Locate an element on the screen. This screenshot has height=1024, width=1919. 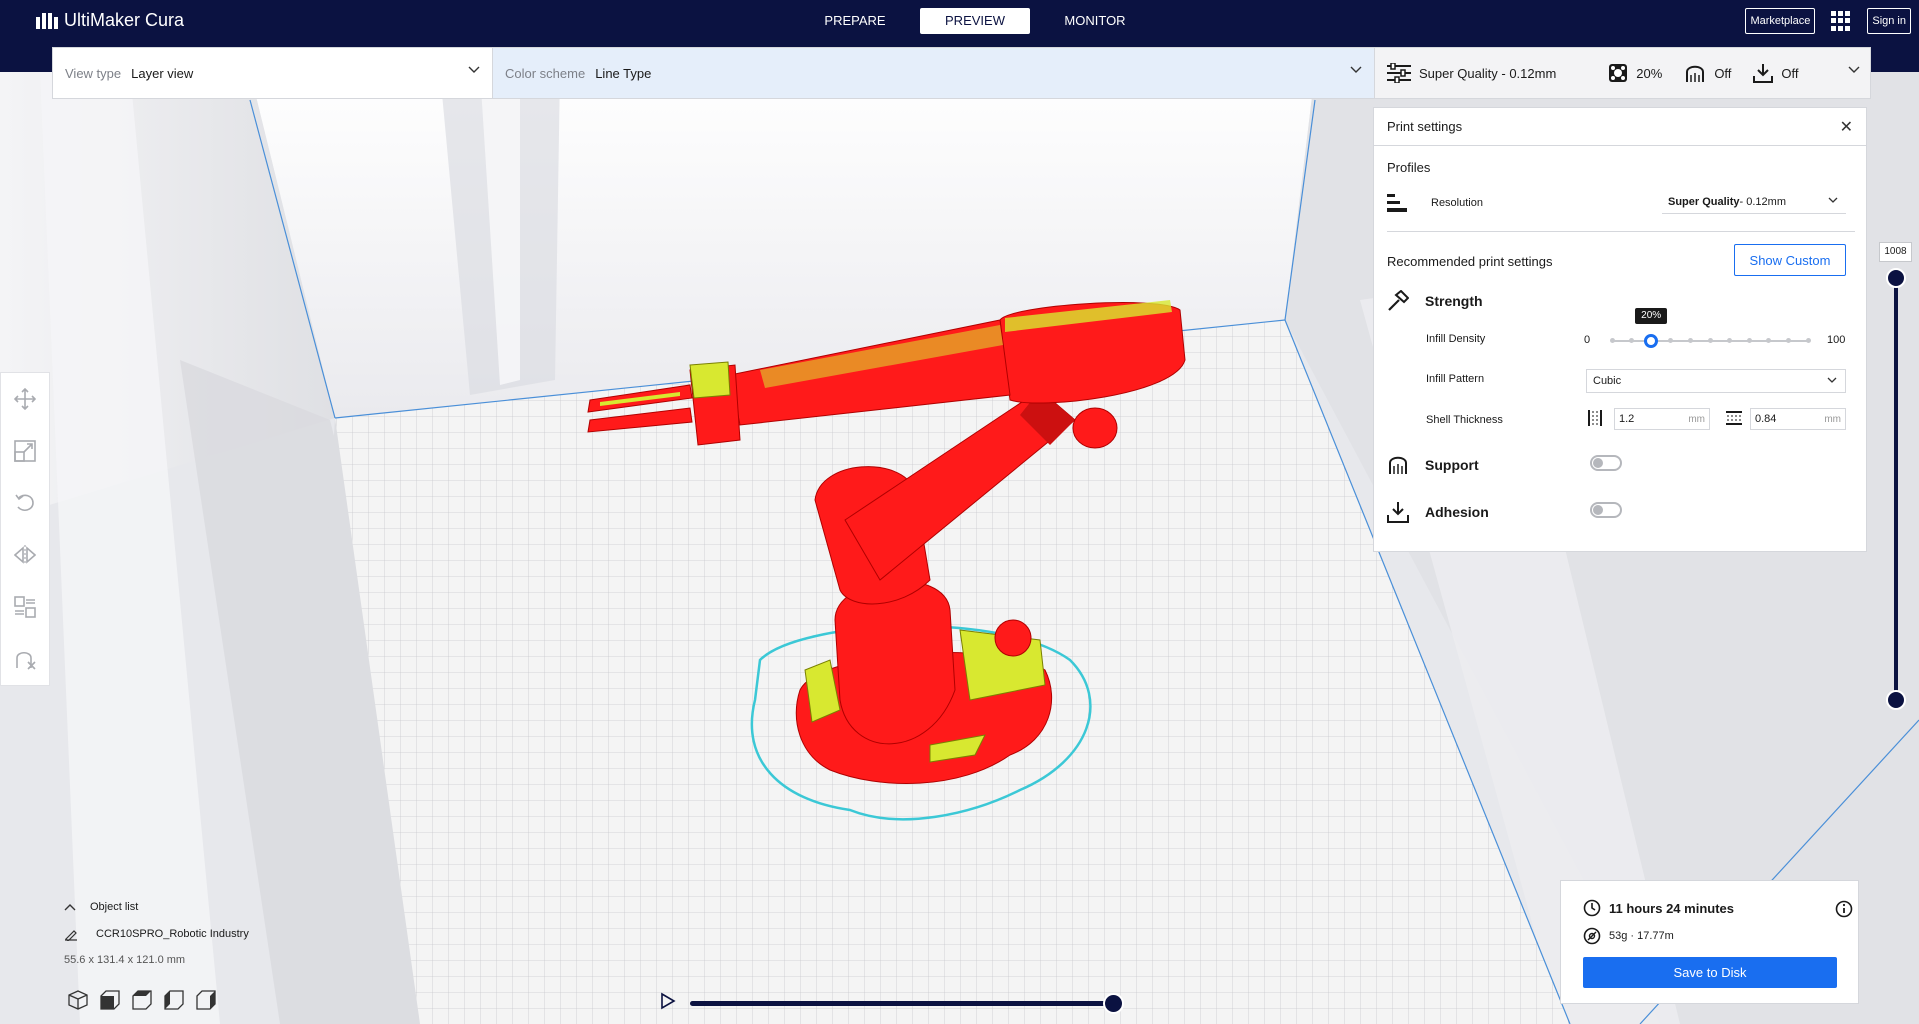
tool-panel is located at coordinates (25, 529).